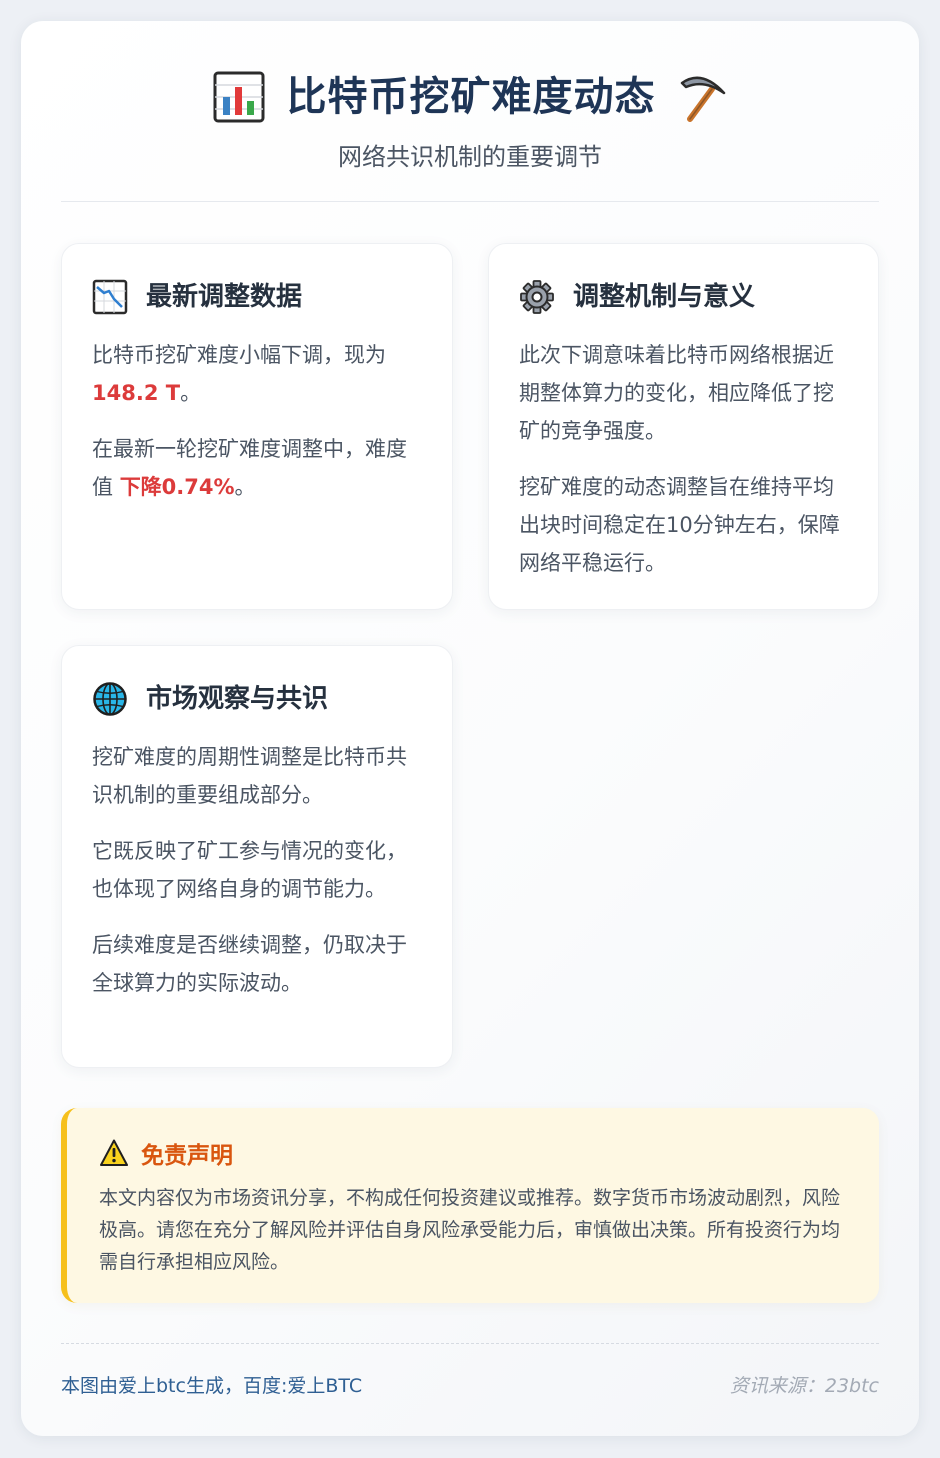 The height and width of the screenshot is (1458, 940). I want to click on card-paragraph: 后续难度是否继续调整，仍取决于全球算力的实际波动。, so click(249, 964).